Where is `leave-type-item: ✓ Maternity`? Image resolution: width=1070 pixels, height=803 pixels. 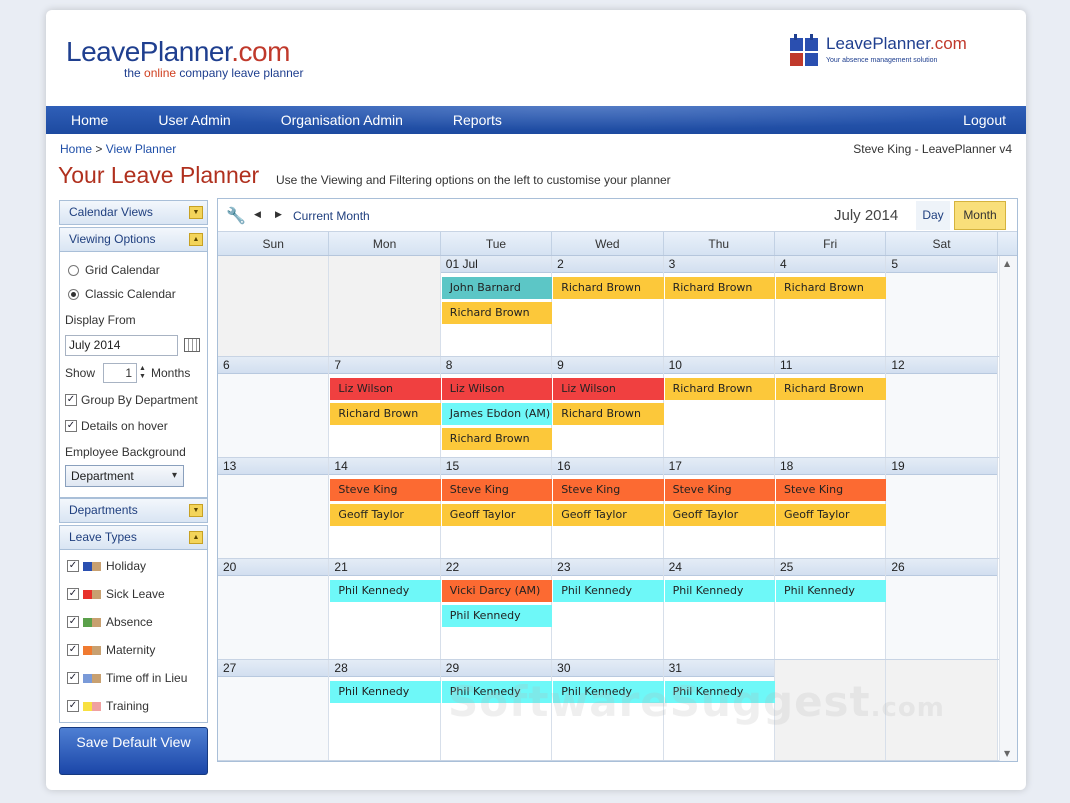
leave-type-item: ✓ Maternity is located at coordinates (133, 650).